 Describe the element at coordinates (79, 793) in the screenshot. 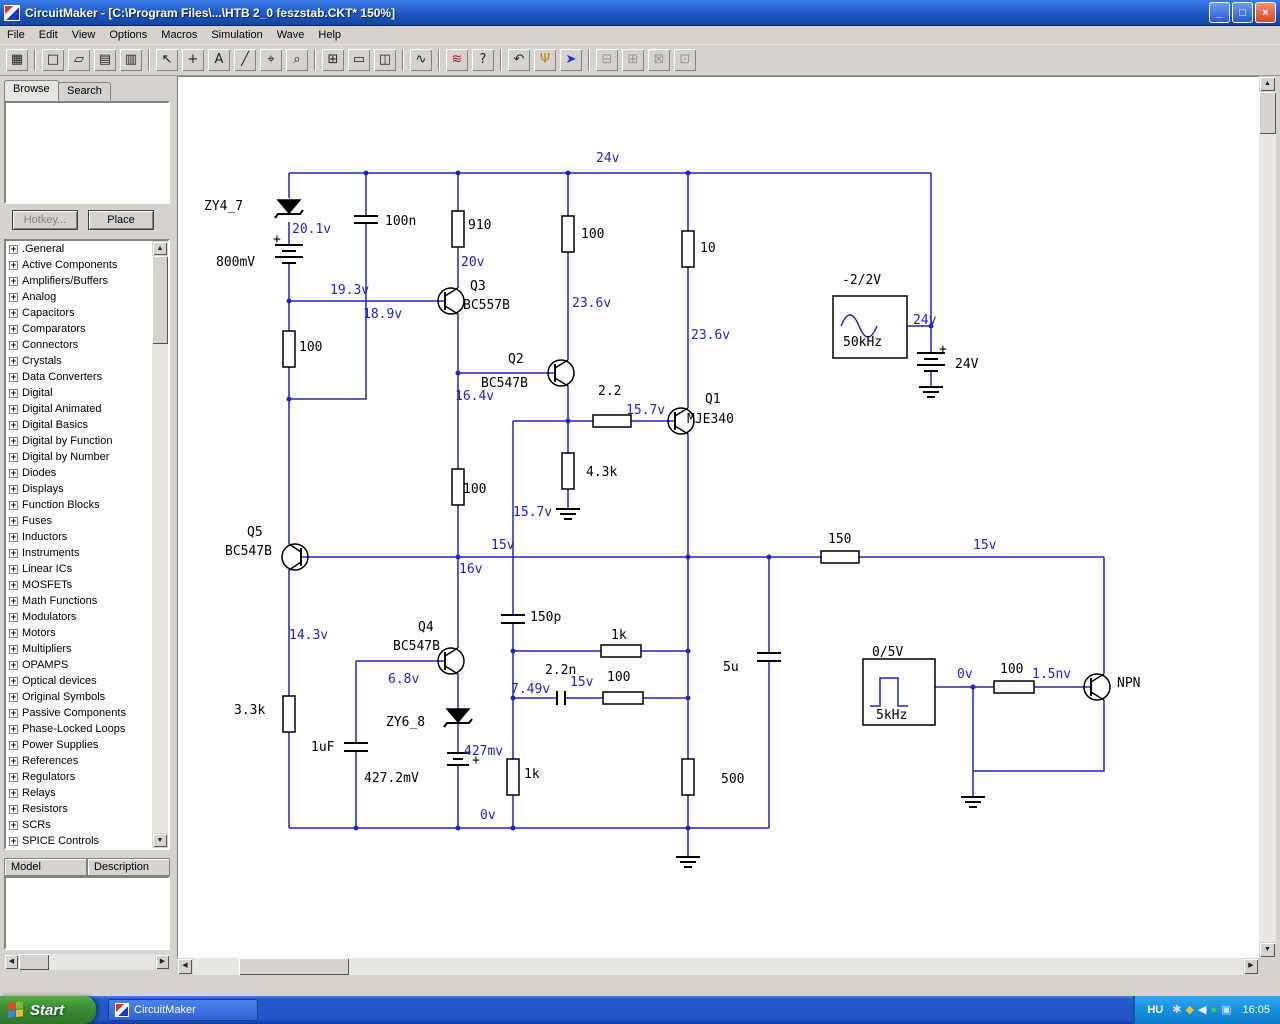

I see `tree-item-relays: + Relays` at that location.